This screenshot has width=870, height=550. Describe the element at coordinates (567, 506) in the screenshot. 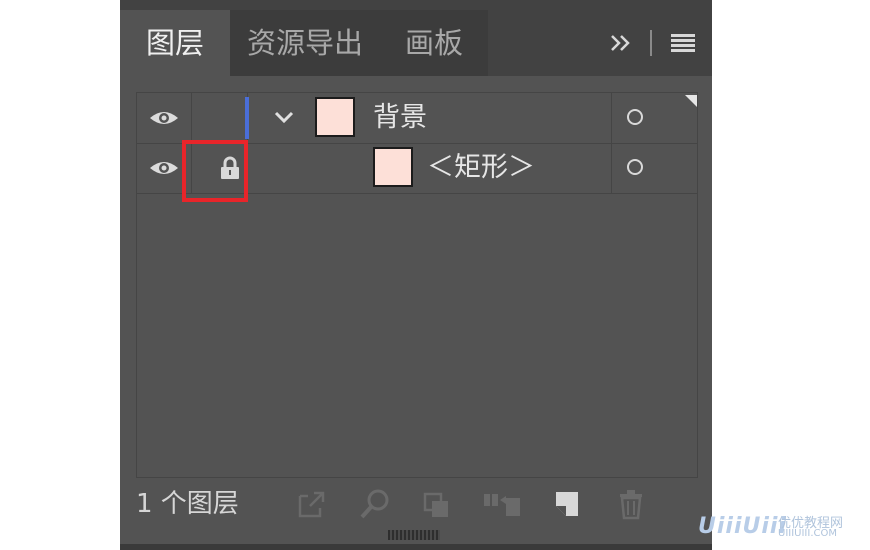

I see `new-layer-icon` at that location.